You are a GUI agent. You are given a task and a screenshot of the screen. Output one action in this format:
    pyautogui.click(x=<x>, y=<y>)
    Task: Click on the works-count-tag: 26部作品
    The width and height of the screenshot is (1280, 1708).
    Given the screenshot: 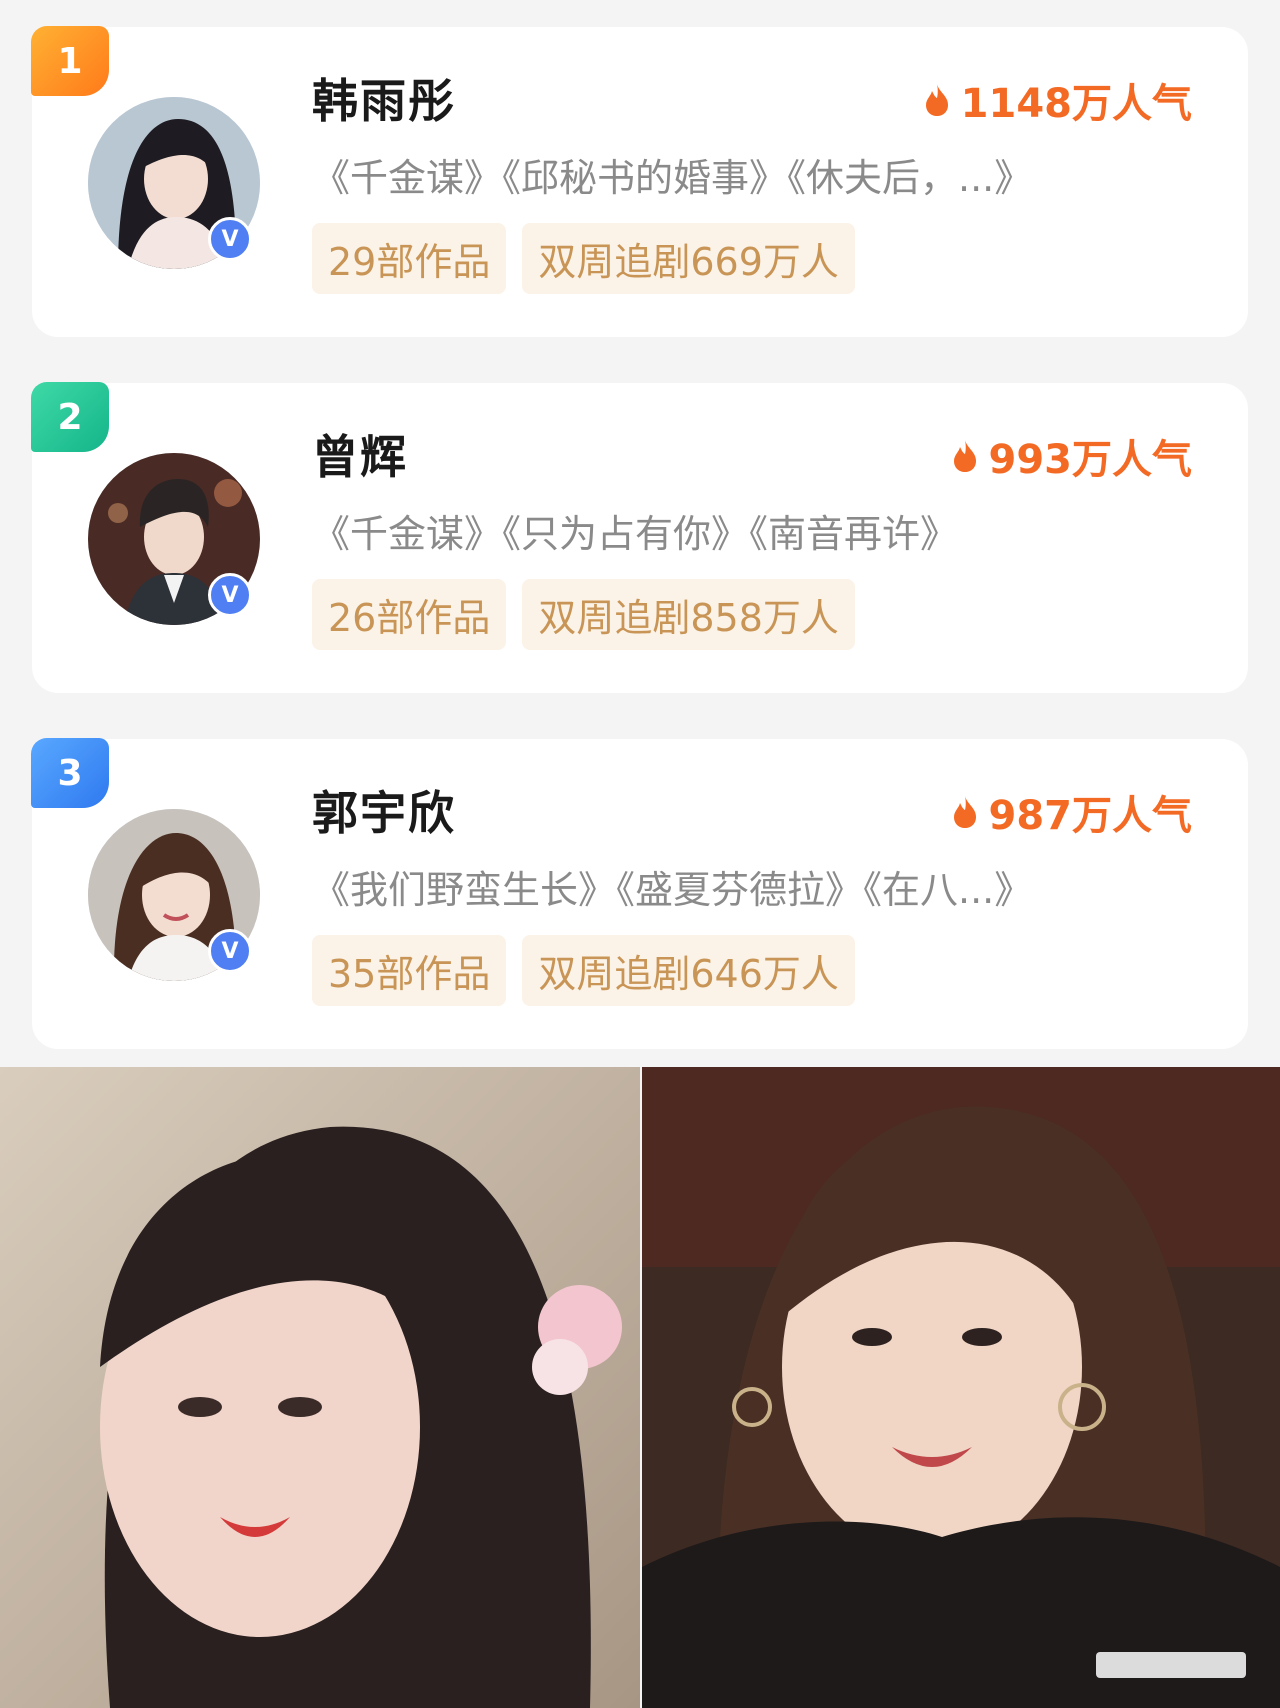 What is the action you would take?
    pyautogui.click(x=409, y=614)
    